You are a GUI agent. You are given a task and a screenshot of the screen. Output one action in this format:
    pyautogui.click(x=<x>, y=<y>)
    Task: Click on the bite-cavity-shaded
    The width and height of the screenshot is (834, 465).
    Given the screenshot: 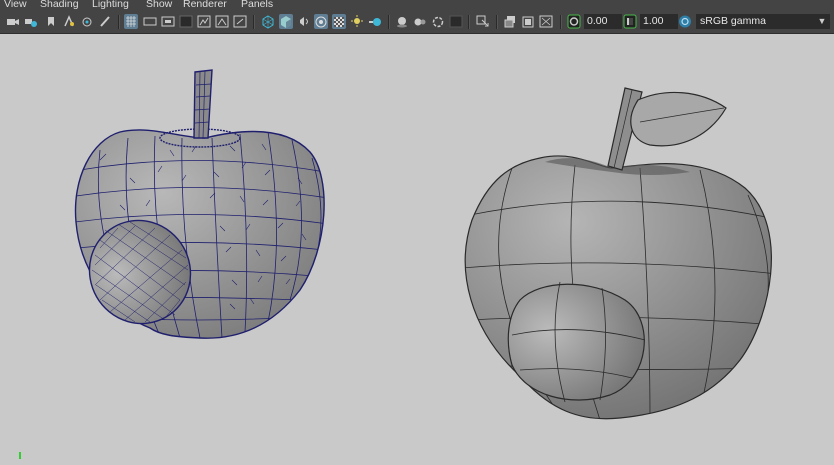 What is the action you would take?
    pyautogui.click(x=576, y=342)
    